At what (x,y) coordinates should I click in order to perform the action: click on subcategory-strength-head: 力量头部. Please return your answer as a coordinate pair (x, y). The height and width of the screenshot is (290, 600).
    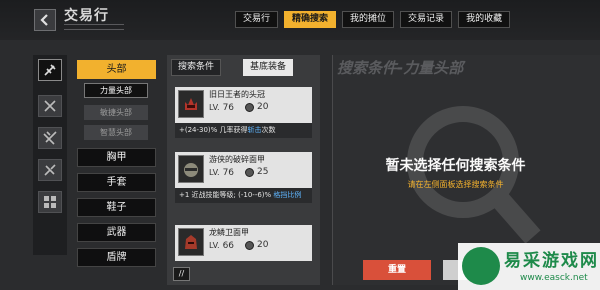
    Looking at the image, I should click on (116, 90).